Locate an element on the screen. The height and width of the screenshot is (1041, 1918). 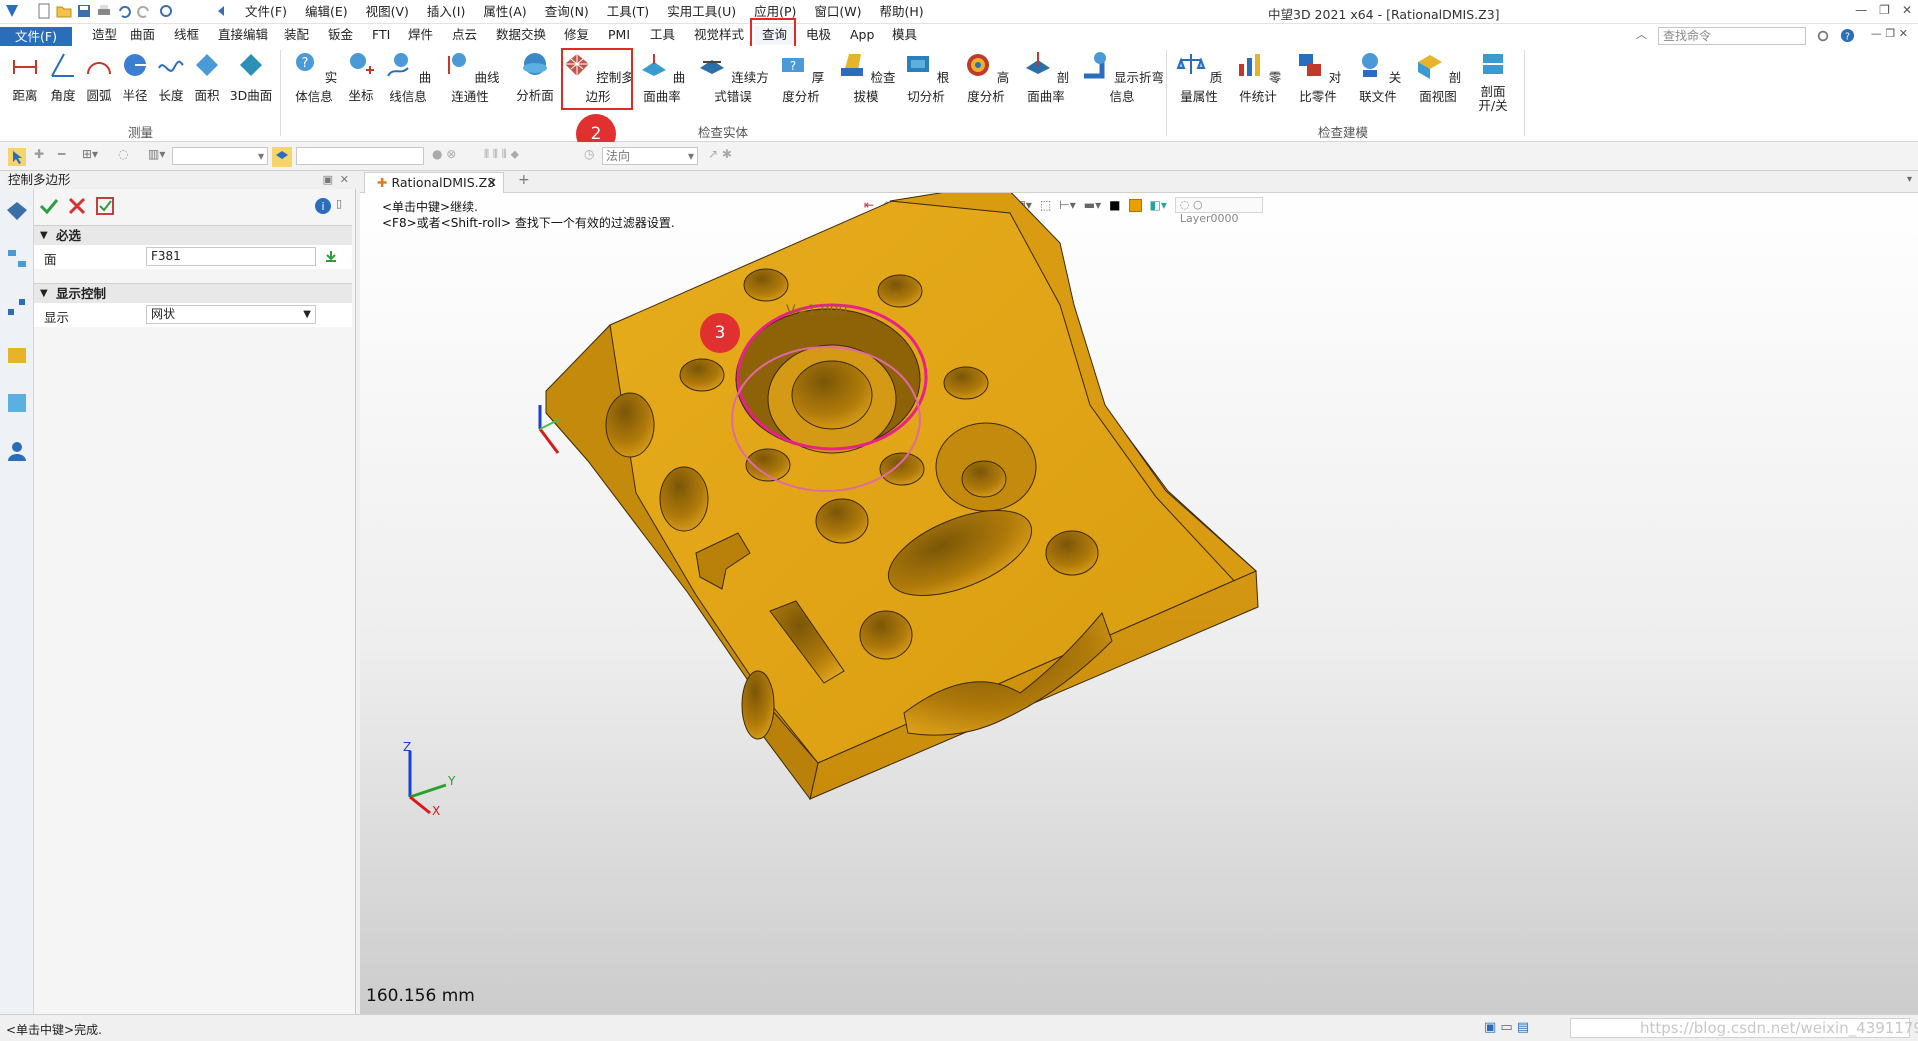
menu-utilities: 实用工具(U) is located at coordinates (701, 12).